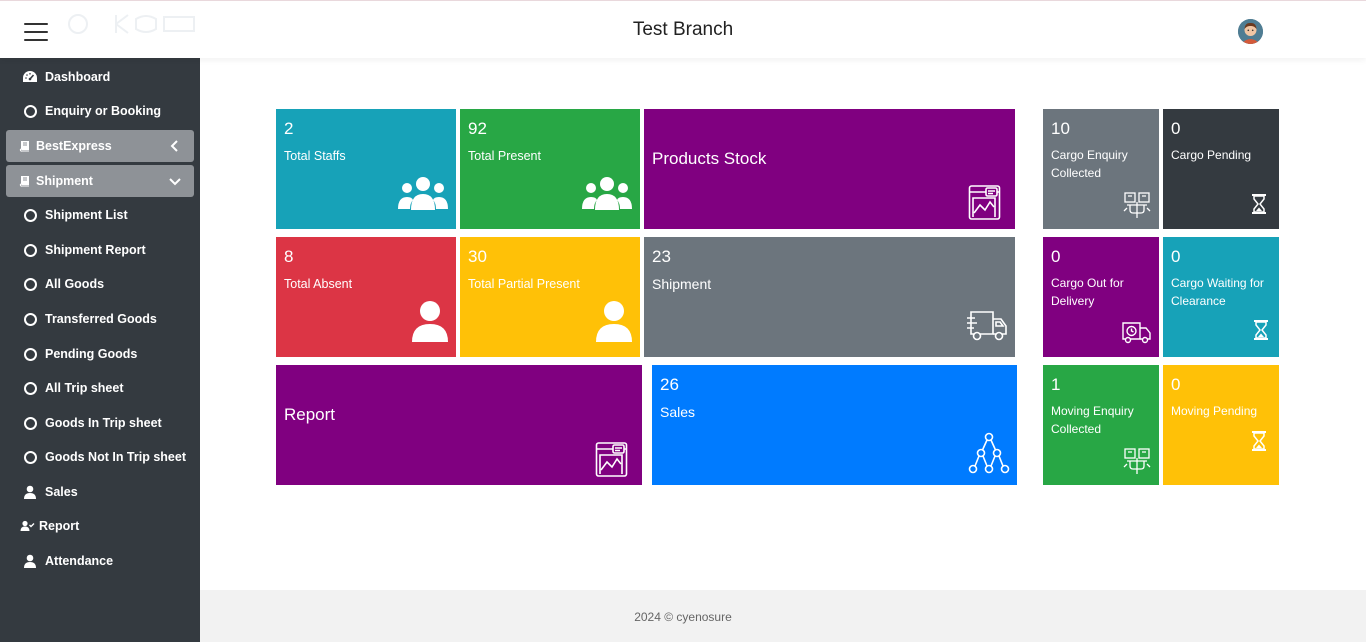 The width and height of the screenshot is (1366, 642). What do you see at coordinates (103, 111) in the screenshot?
I see `sidebar-item-label: Enquiry or Booking` at bounding box center [103, 111].